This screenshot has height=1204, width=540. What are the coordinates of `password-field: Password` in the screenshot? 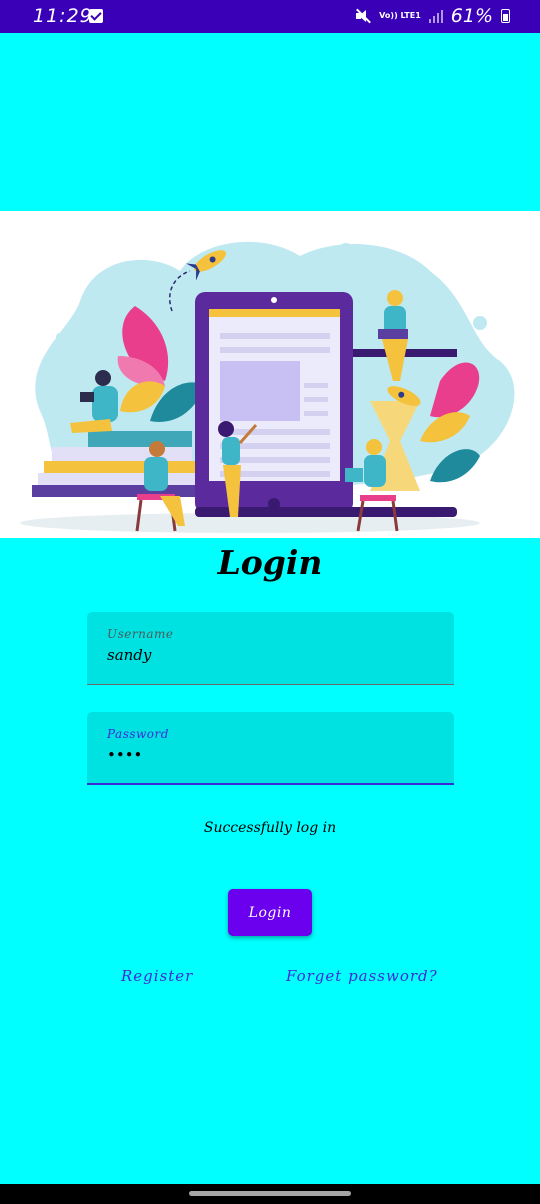 It's located at (270, 748).